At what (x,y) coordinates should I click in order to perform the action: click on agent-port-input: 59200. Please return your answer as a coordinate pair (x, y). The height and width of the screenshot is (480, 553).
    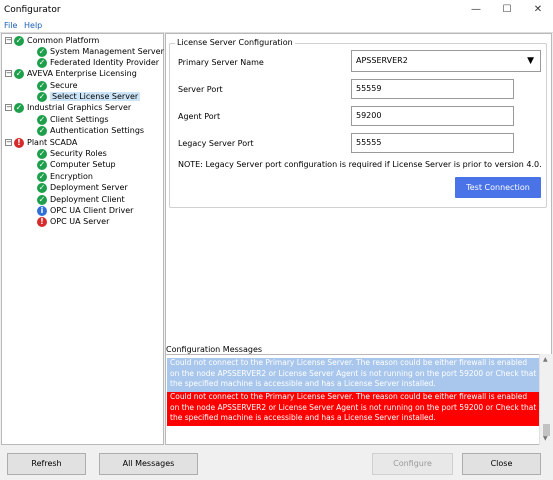
    Looking at the image, I should click on (432, 116).